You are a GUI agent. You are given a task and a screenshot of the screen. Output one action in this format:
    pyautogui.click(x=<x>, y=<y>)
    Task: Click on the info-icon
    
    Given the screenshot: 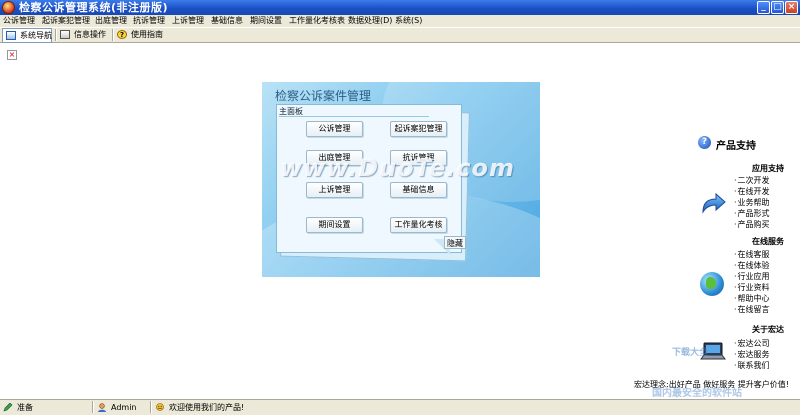 What is the action you would take?
    pyautogui.click(x=65, y=34)
    